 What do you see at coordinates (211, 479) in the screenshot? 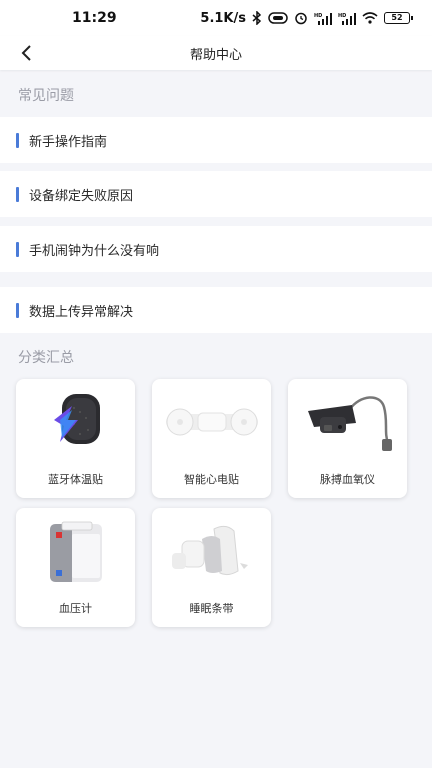
I see `category-label: 智能心电贴` at bounding box center [211, 479].